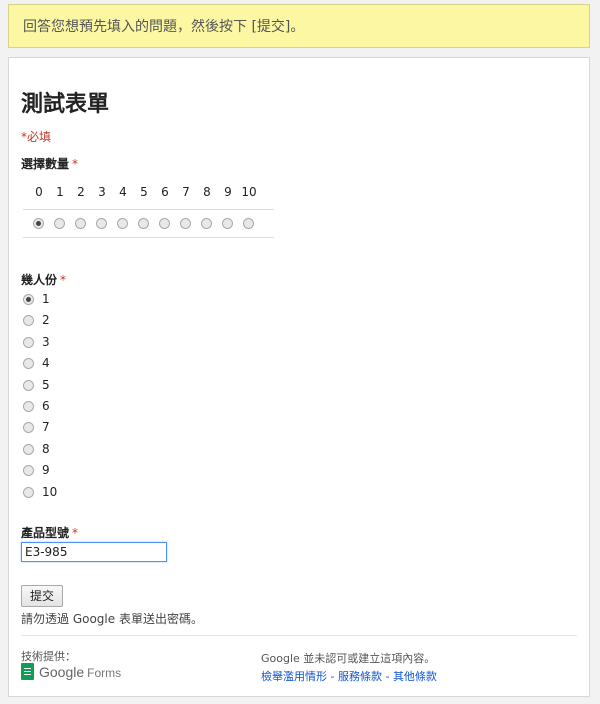 The image size is (600, 704). I want to click on disclaimer: Google 並未認可或建立這項內容。, so click(348, 658).